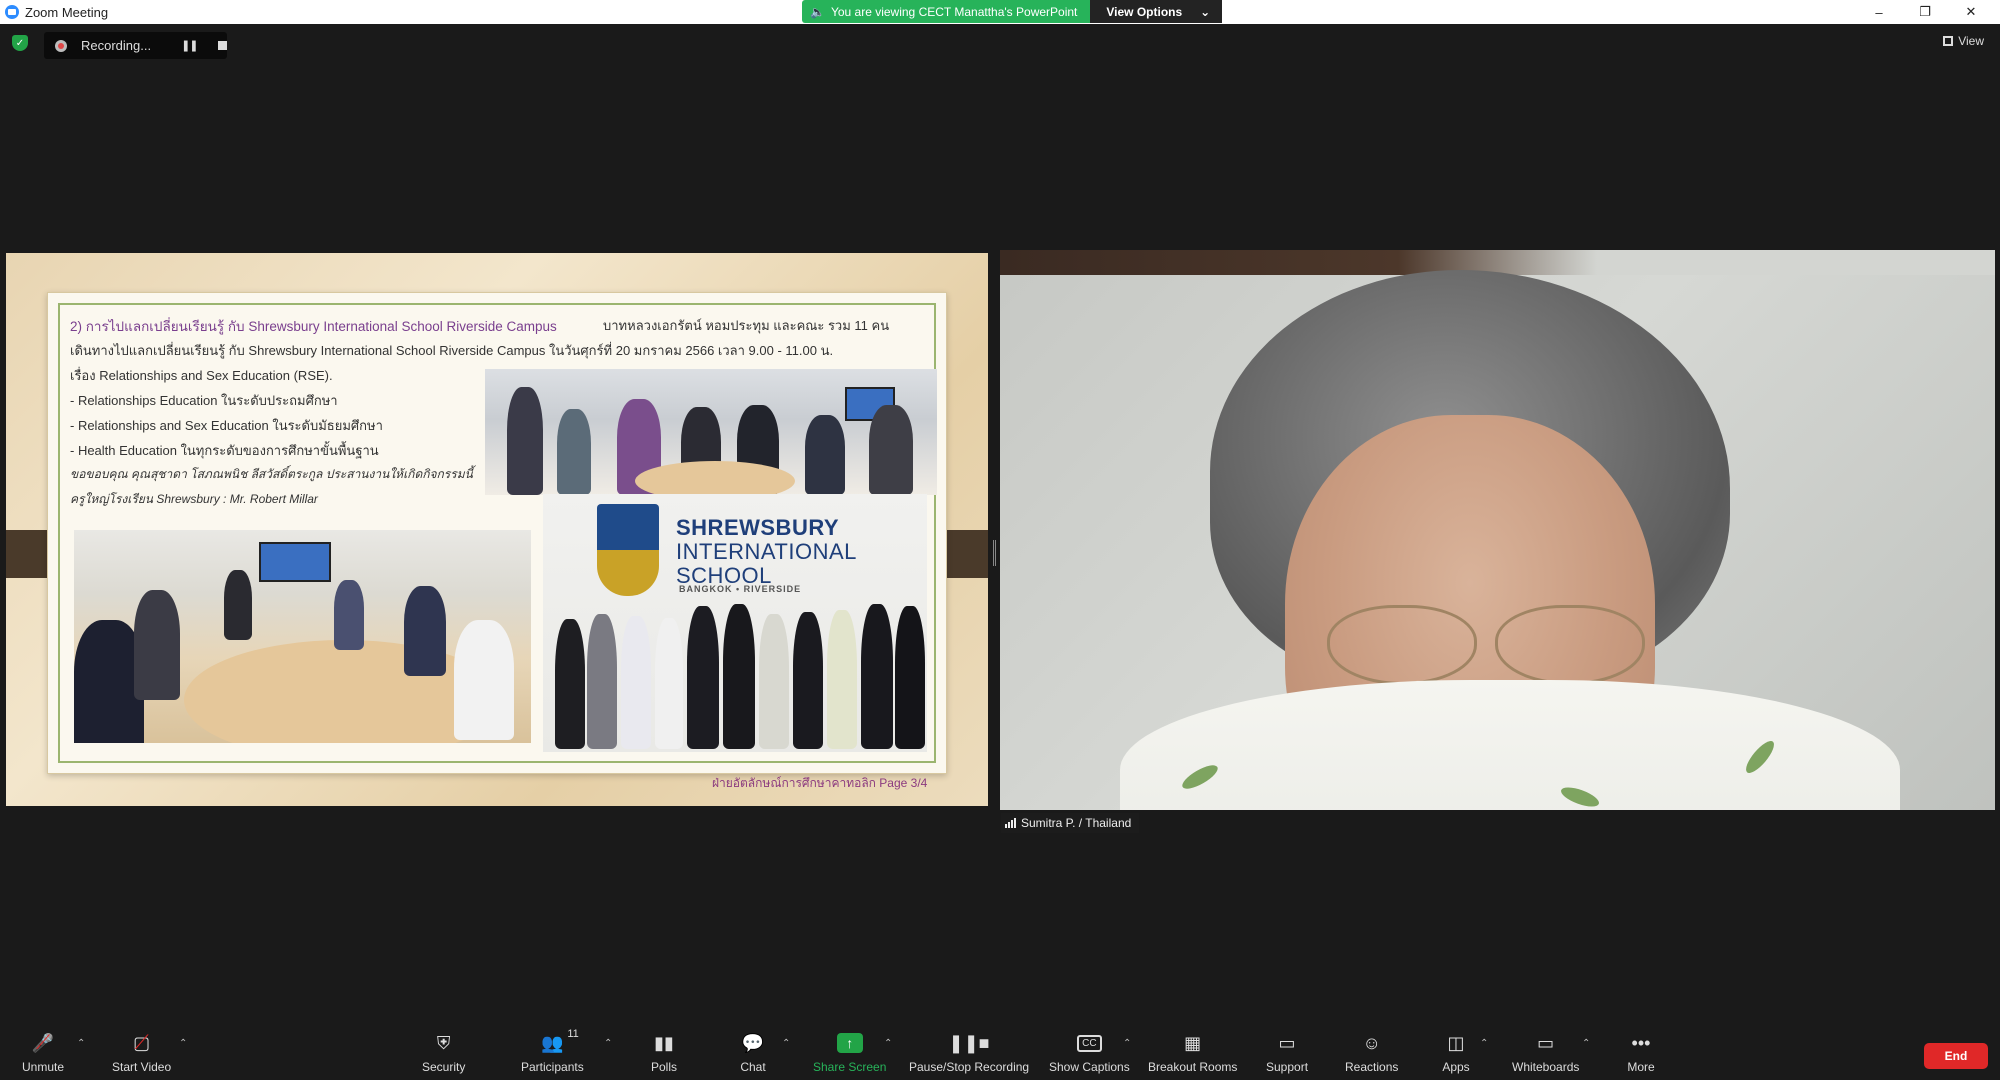  I want to click on participants-button: 👥 11 Participants, so click(552, 1051).